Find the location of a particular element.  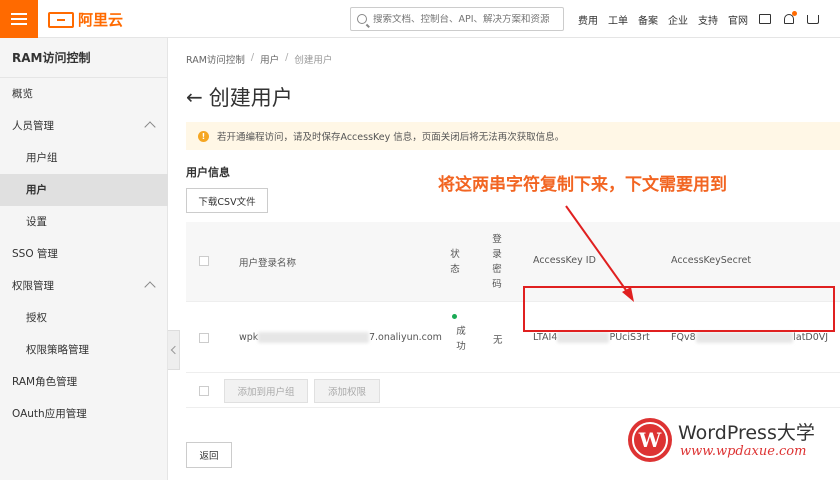

nav-filing: 备案 is located at coordinates (648, 19).